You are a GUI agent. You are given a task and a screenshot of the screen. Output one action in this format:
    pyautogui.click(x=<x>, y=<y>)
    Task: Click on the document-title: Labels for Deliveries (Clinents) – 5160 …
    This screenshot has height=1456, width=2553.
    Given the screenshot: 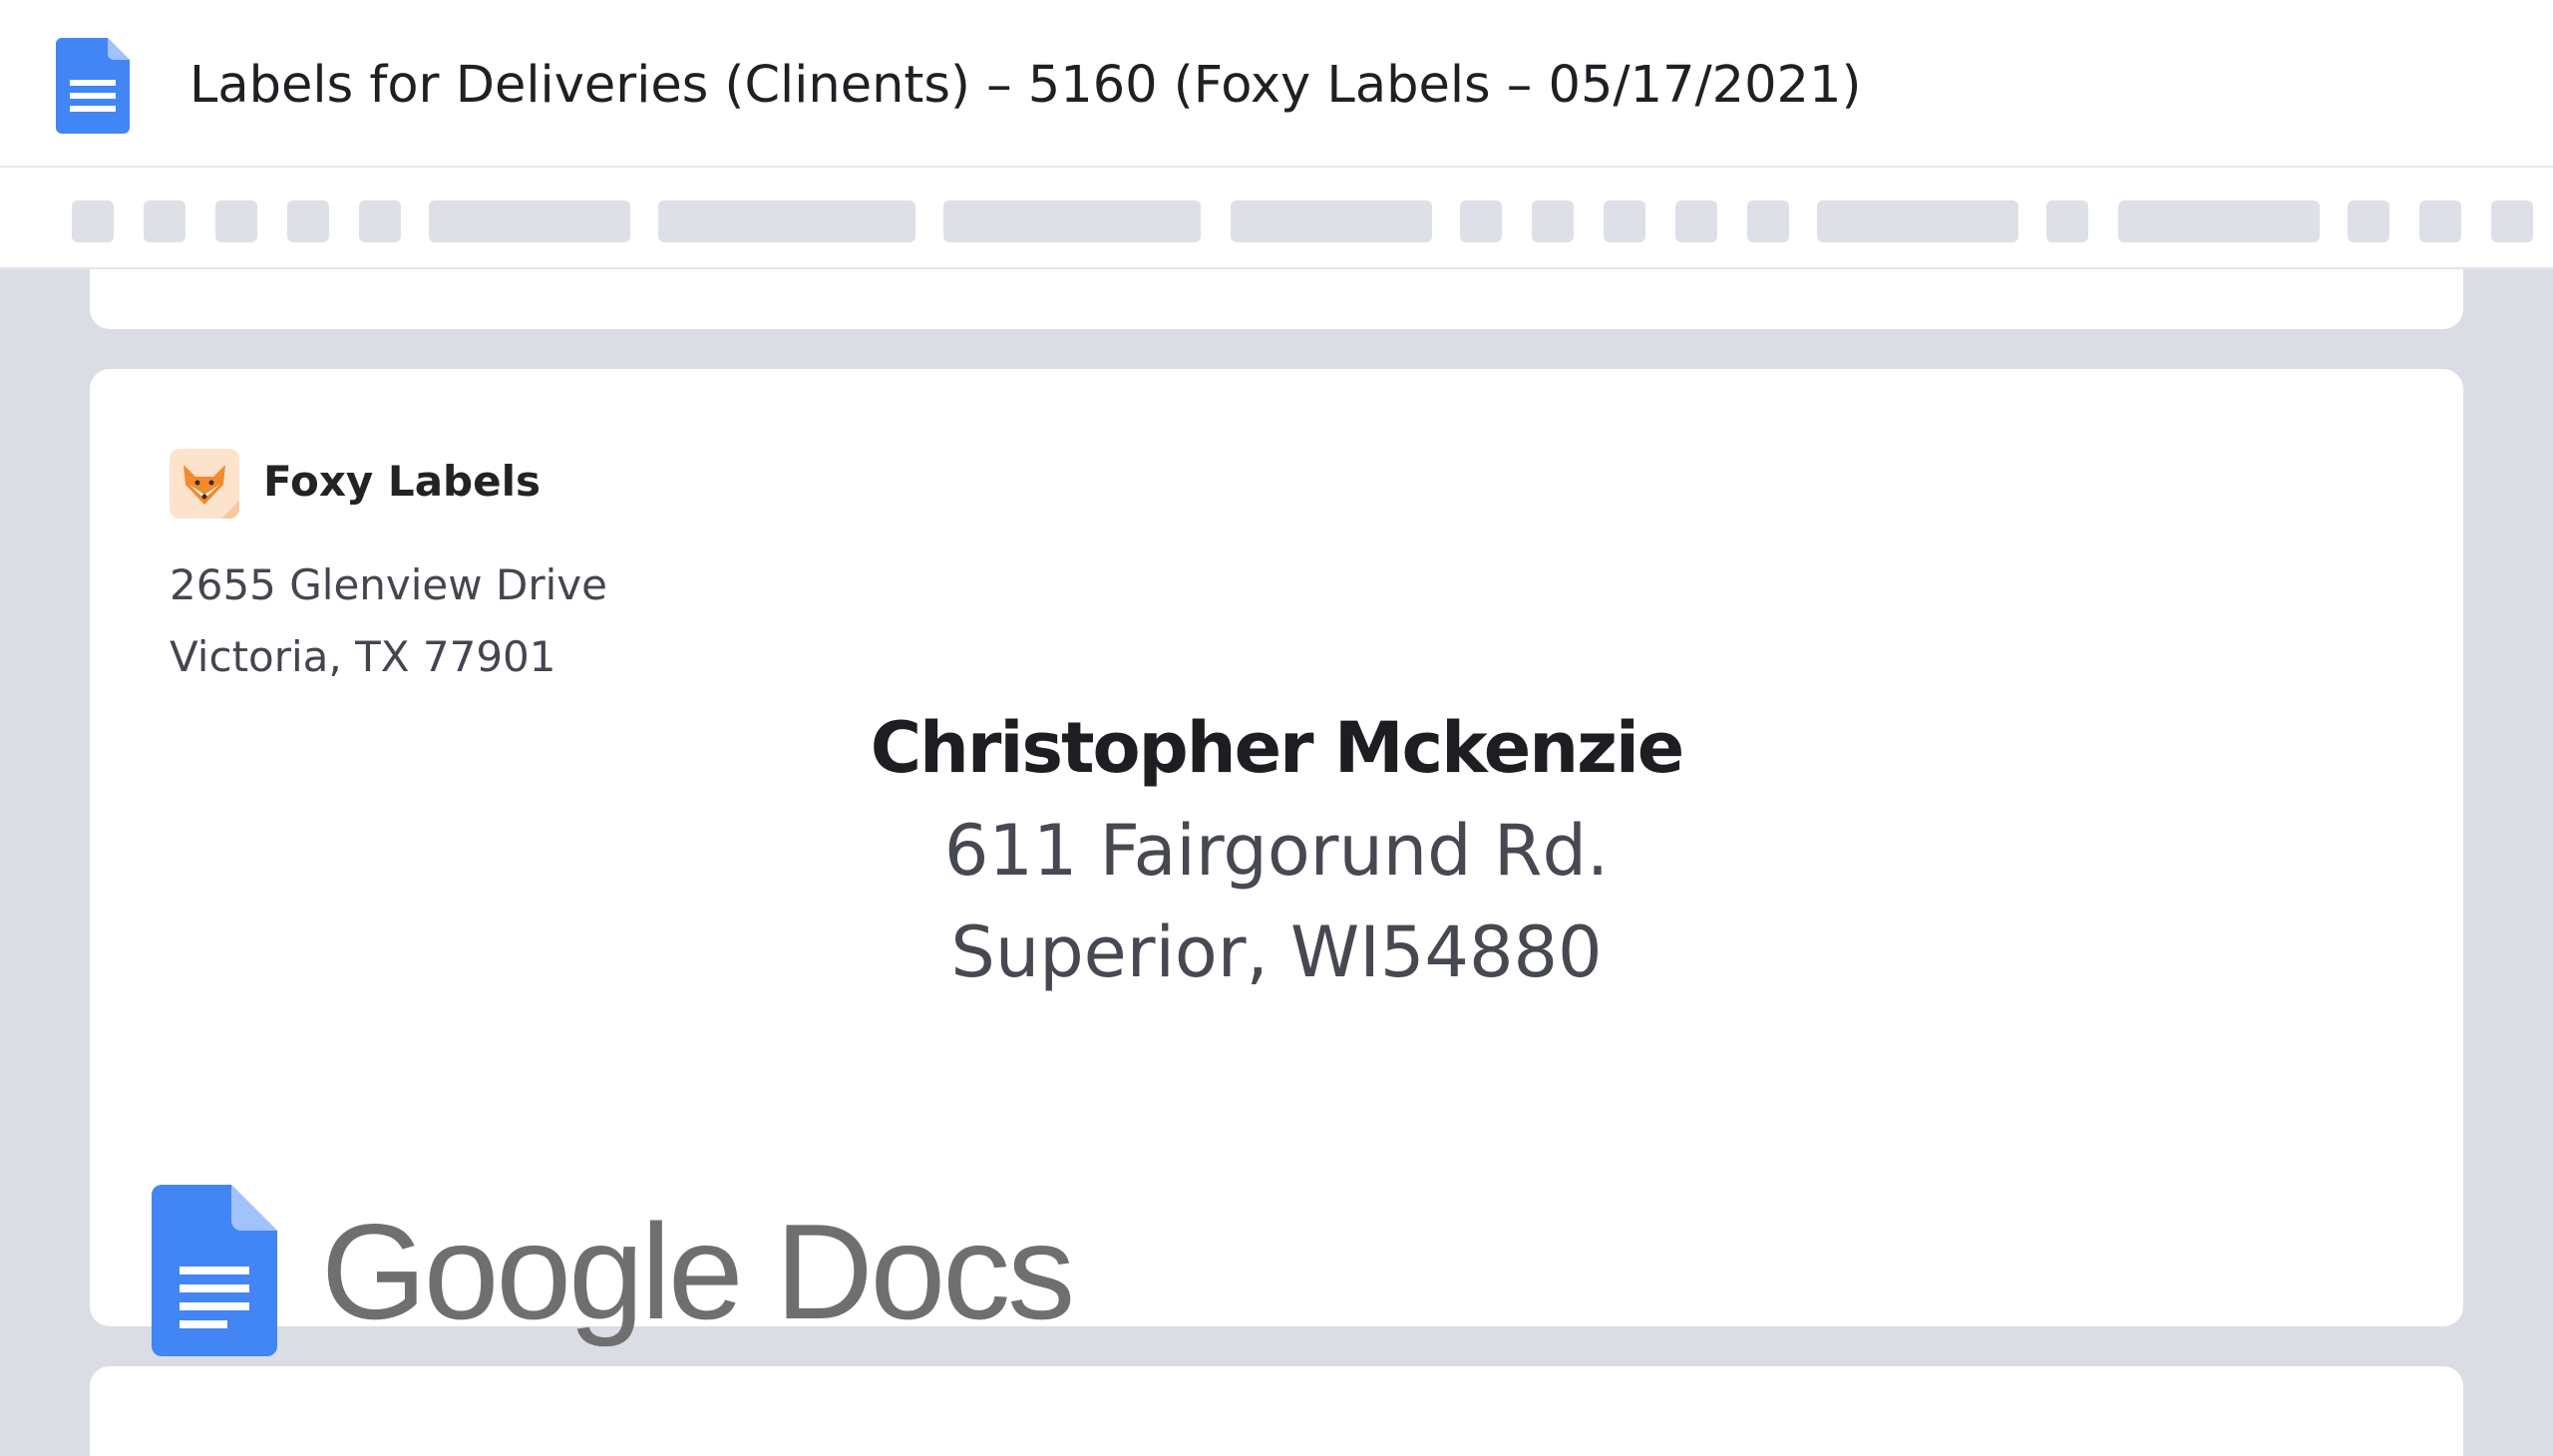 What is the action you would take?
    pyautogui.click(x=1025, y=86)
    